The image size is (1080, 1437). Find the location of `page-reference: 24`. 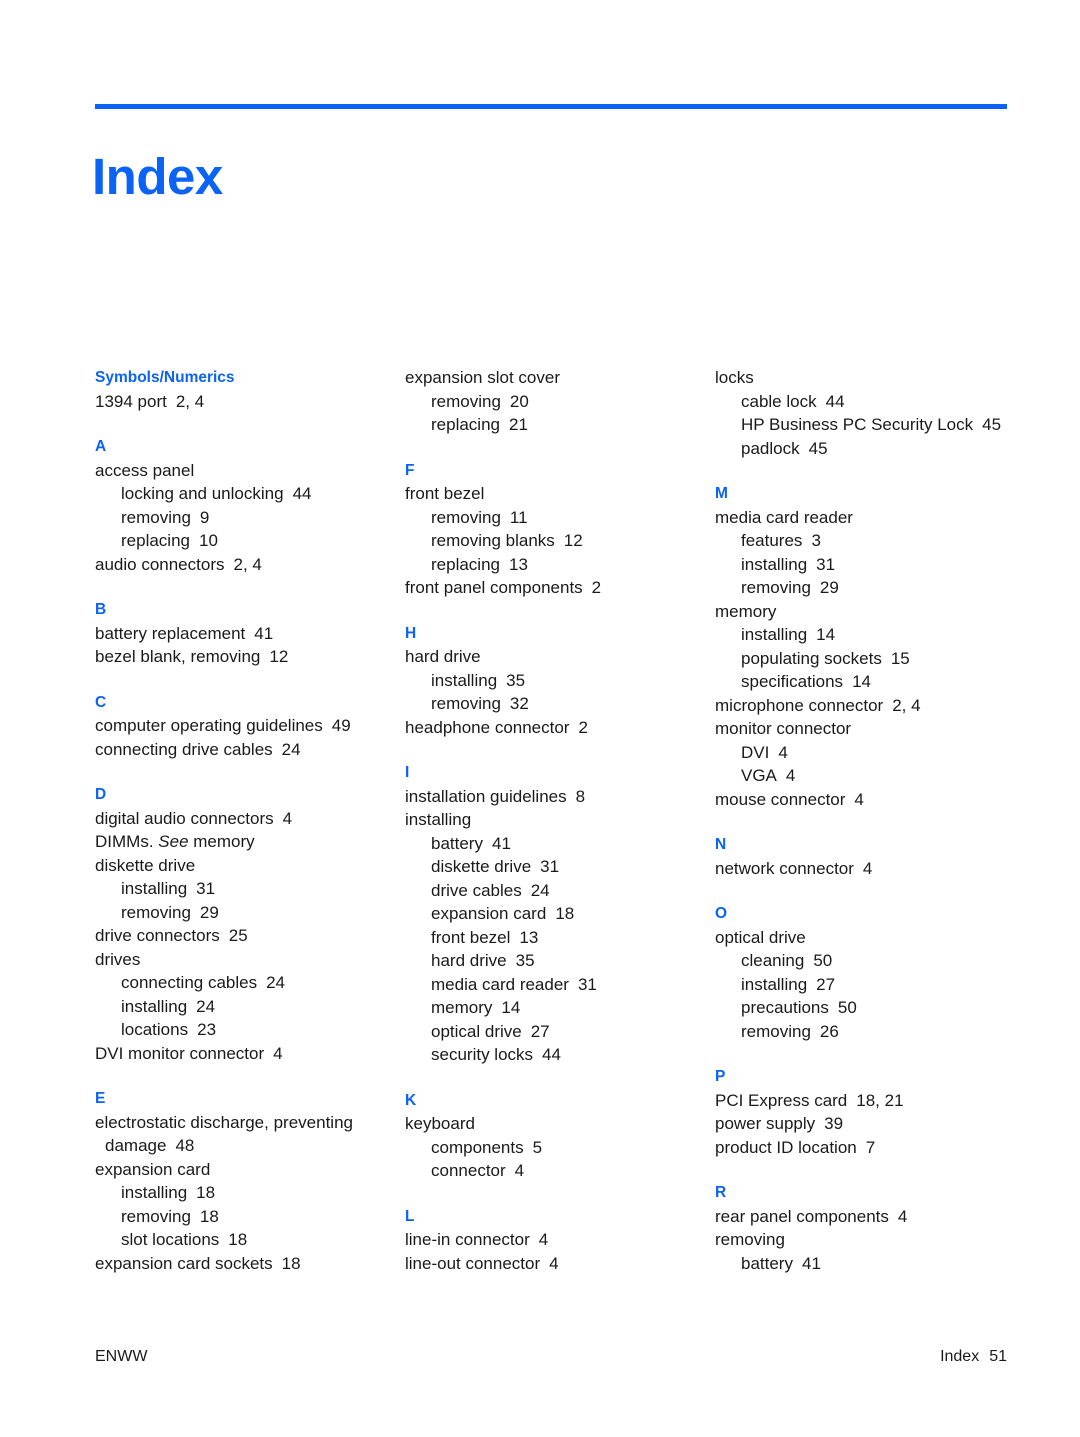

page-reference: 24 is located at coordinates (291, 749).